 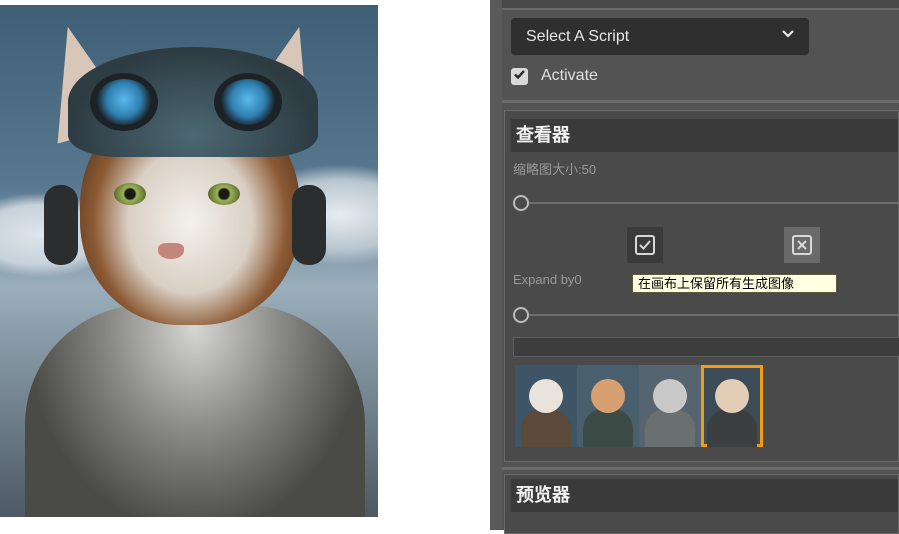 I want to click on activate-row: Activate, so click(x=554, y=76).